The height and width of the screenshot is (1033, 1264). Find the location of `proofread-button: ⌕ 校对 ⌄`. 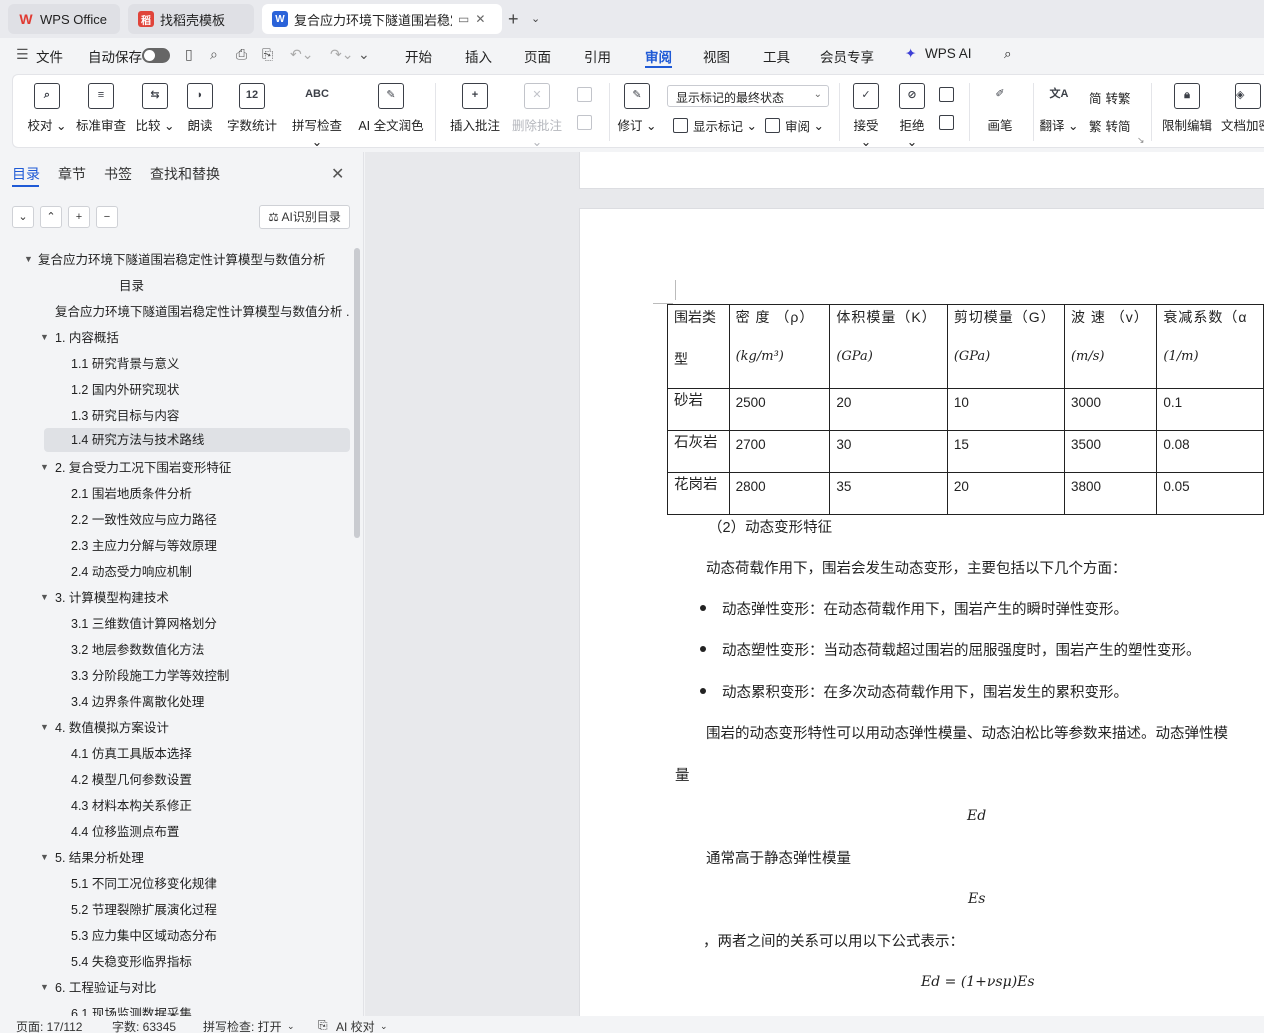

proofread-button: ⌕ 校对 ⌄ is located at coordinates (47, 108).